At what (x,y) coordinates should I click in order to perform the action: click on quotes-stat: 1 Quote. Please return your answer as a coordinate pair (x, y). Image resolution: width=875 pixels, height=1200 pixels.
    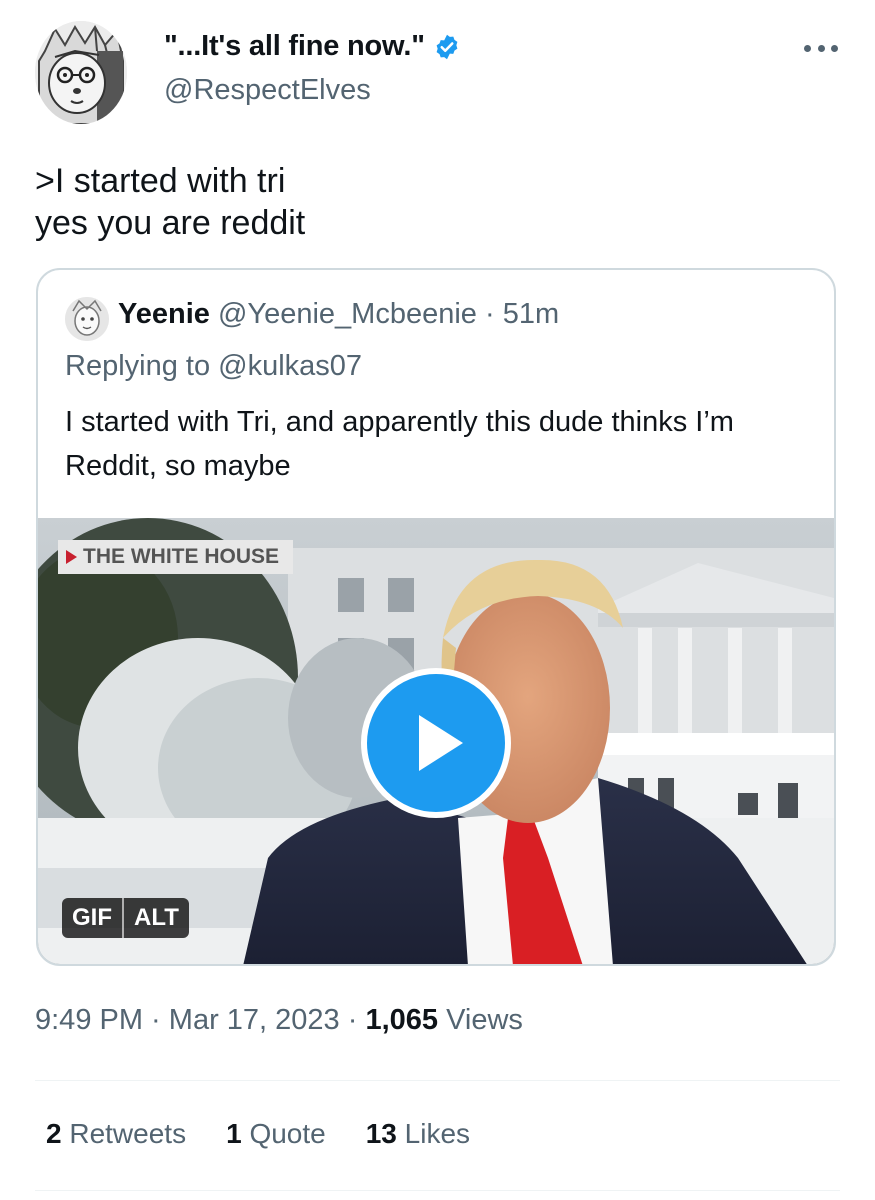
    Looking at the image, I should click on (276, 1134).